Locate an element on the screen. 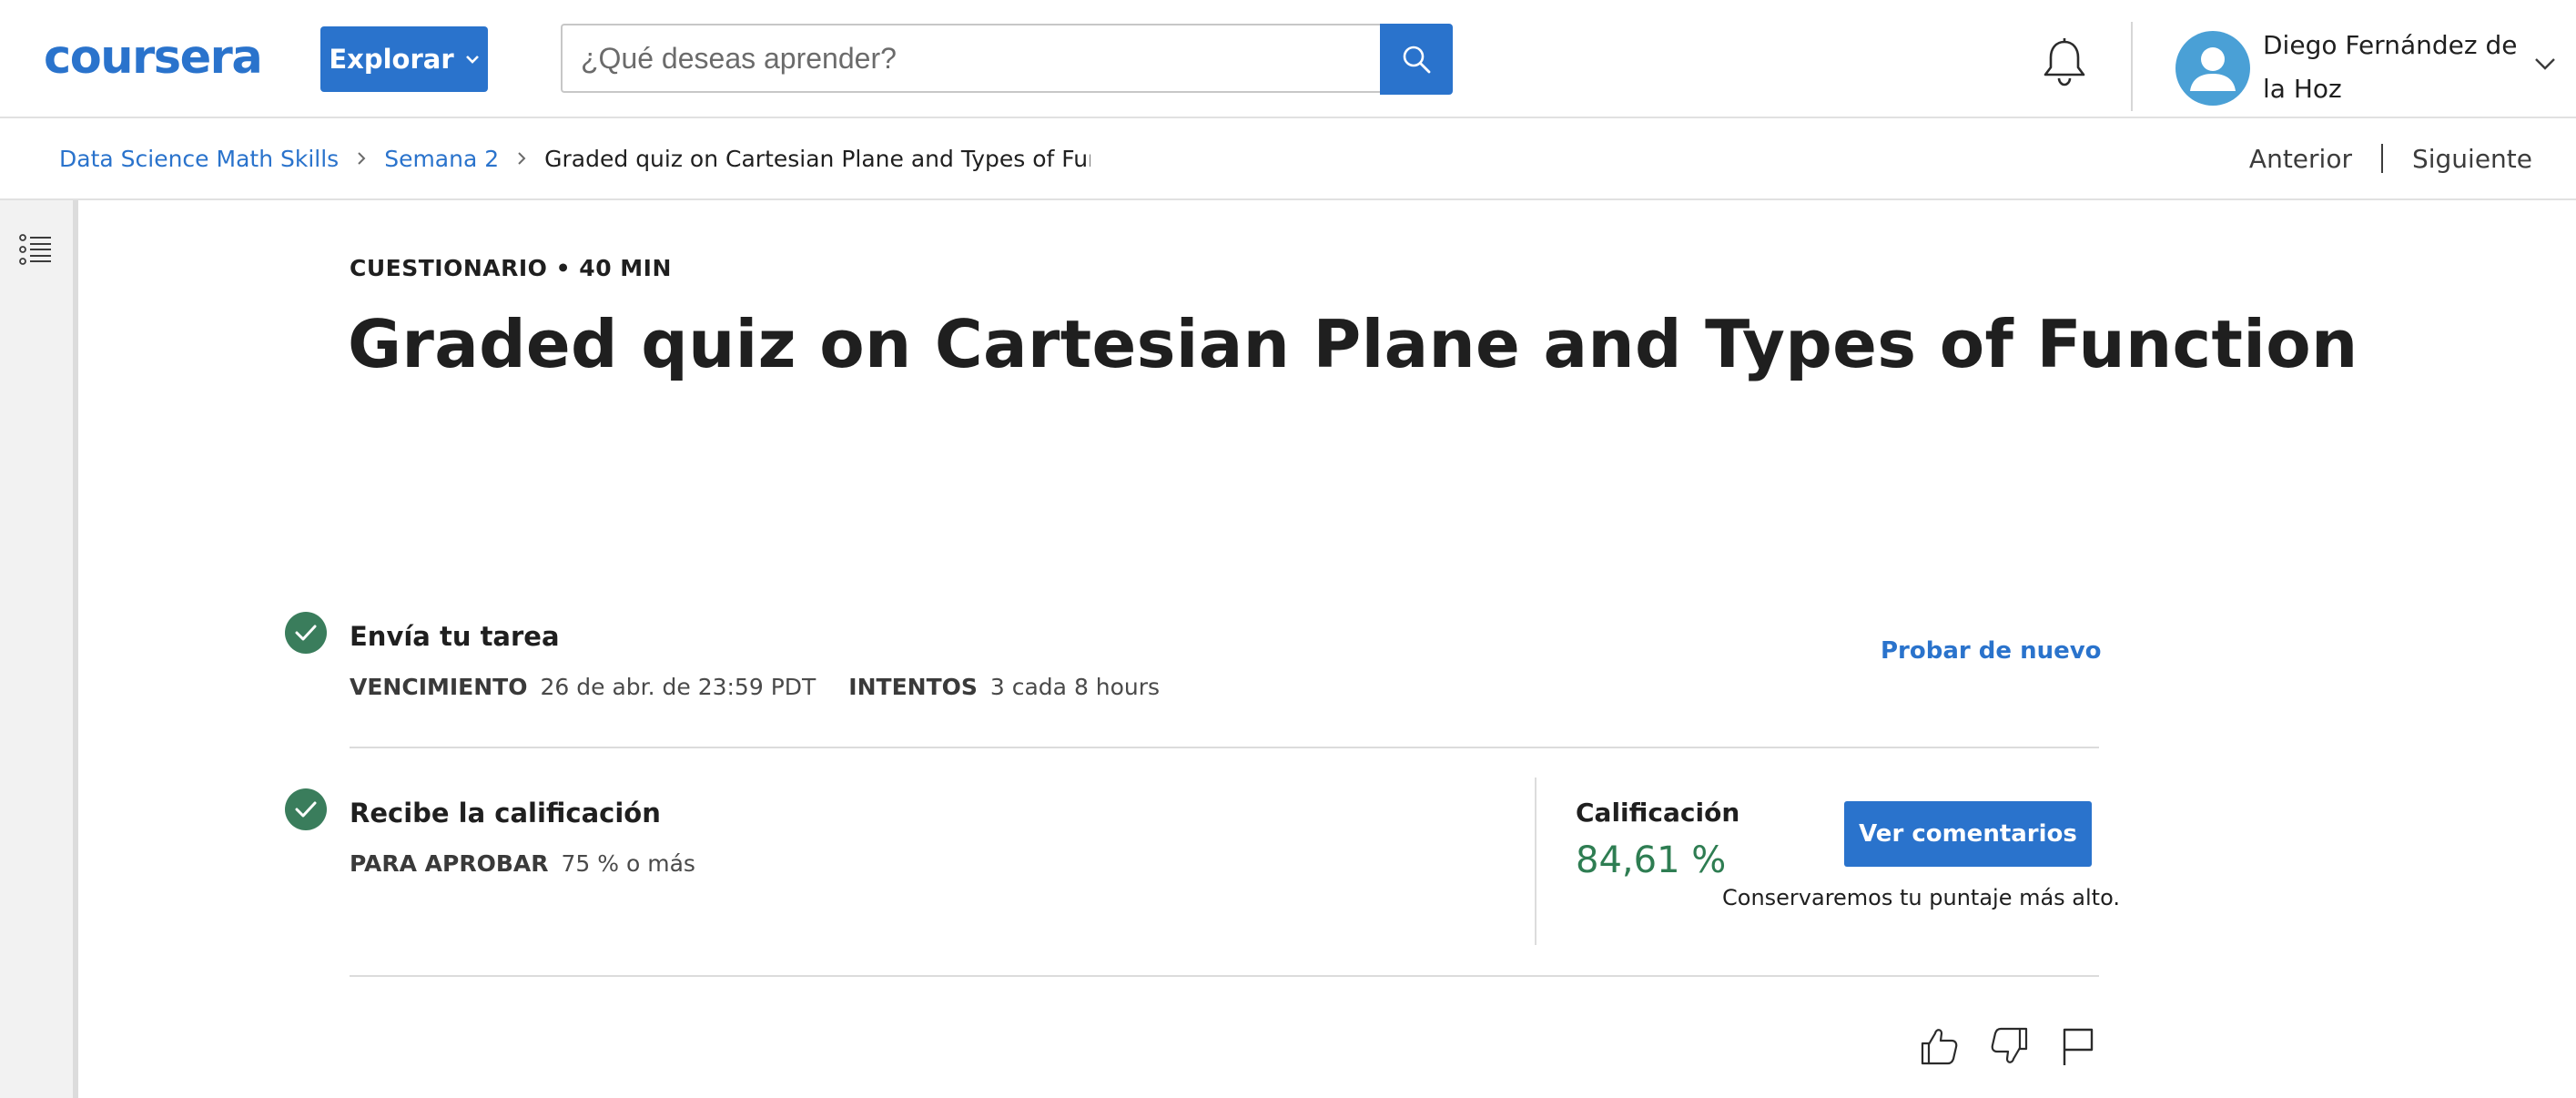  search-button is located at coordinates (1416, 60).